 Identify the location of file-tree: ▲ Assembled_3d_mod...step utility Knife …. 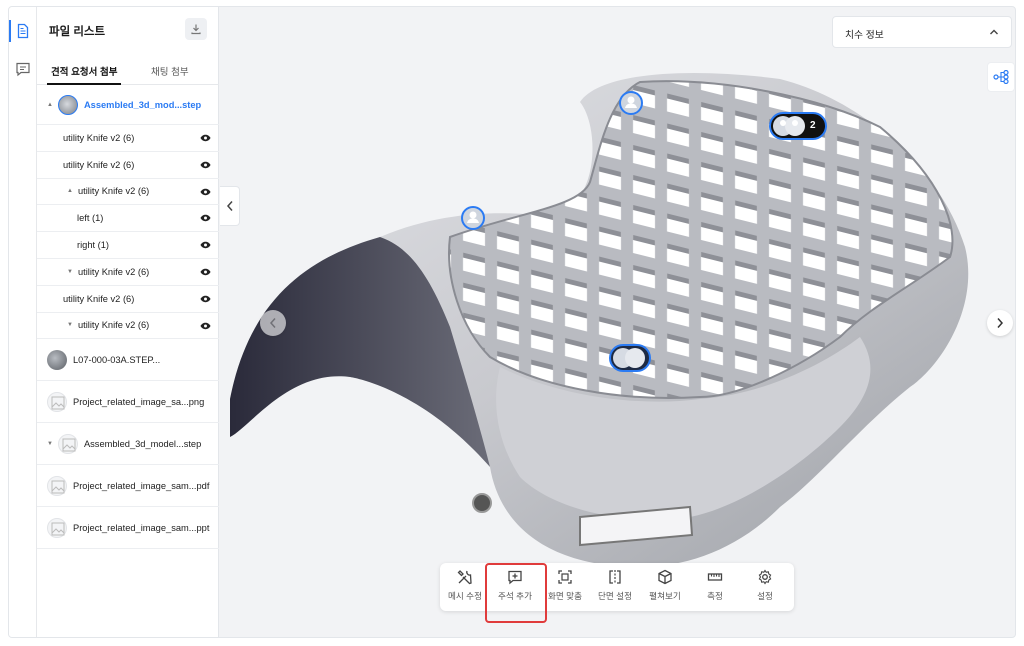
(128, 318).